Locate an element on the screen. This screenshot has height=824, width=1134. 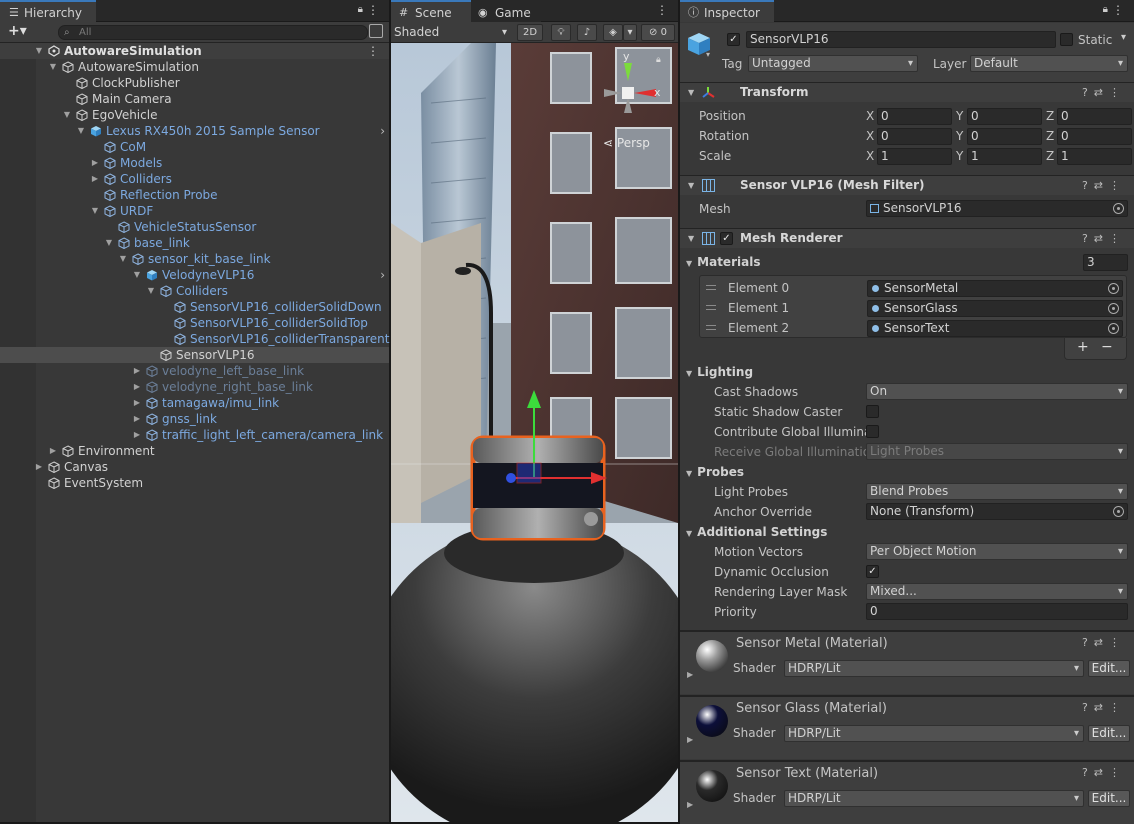
material-element-field: SensorText is located at coordinates (995, 328).